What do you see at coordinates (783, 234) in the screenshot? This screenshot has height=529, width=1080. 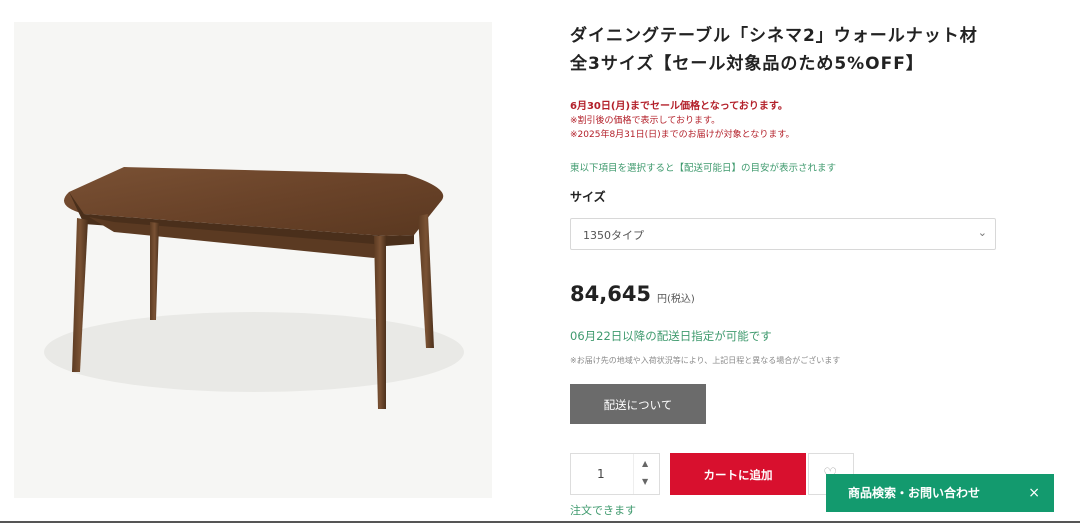 I see `size-select: 1350タイプ ⌄` at bounding box center [783, 234].